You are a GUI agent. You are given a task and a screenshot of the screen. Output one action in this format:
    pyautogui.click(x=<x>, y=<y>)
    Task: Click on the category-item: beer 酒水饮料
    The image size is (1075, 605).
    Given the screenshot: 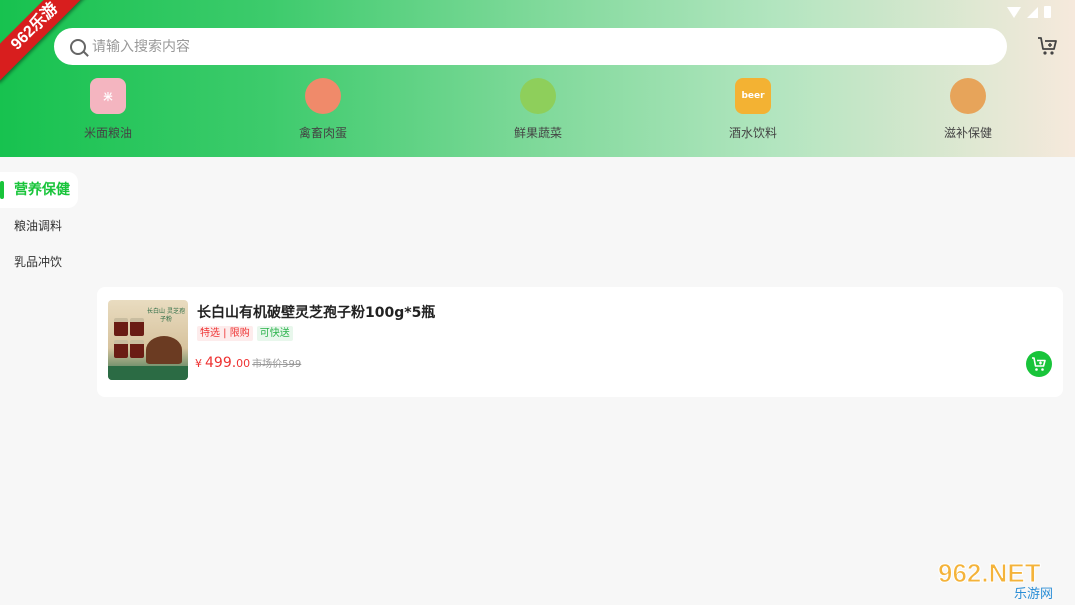 What is the action you would take?
    pyautogui.click(x=753, y=109)
    